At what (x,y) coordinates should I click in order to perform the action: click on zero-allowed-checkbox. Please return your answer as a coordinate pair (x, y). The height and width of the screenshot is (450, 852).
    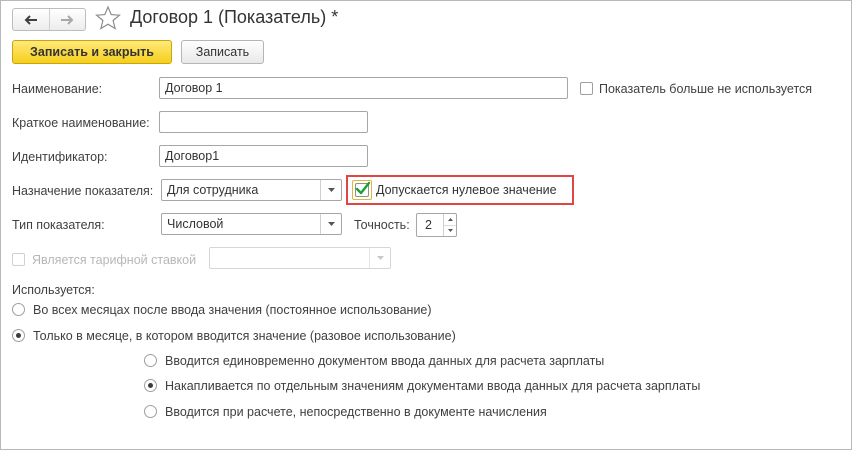
    Looking at the image, I should click on (363, 189).